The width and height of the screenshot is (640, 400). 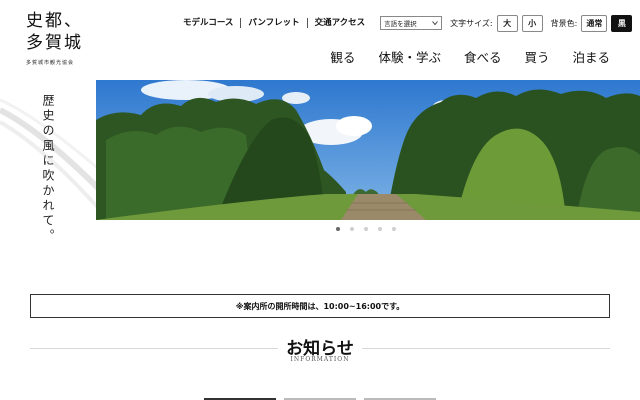 What do you see at coordinates (371, 229) in the screenshot?
I see `slide-indicators` at bounding box center [371, 229].